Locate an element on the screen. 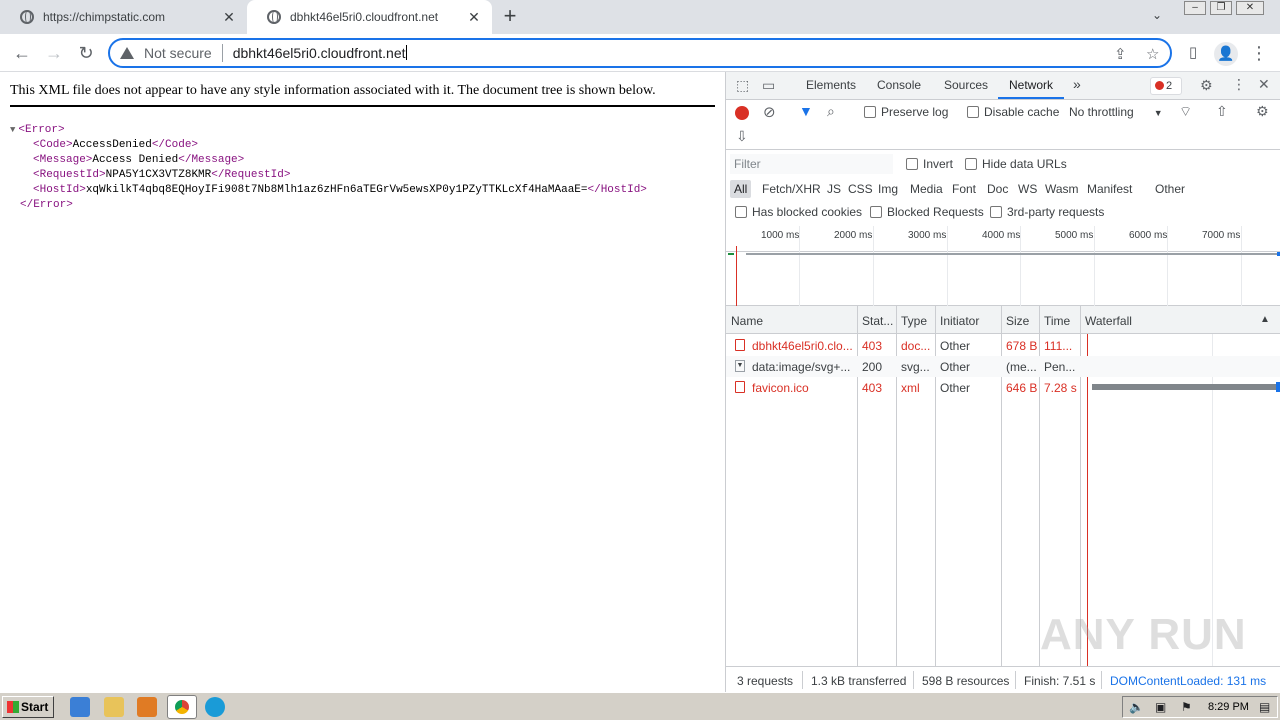  column-waterfall: Waterfall is located at coordinates (1108, 321).